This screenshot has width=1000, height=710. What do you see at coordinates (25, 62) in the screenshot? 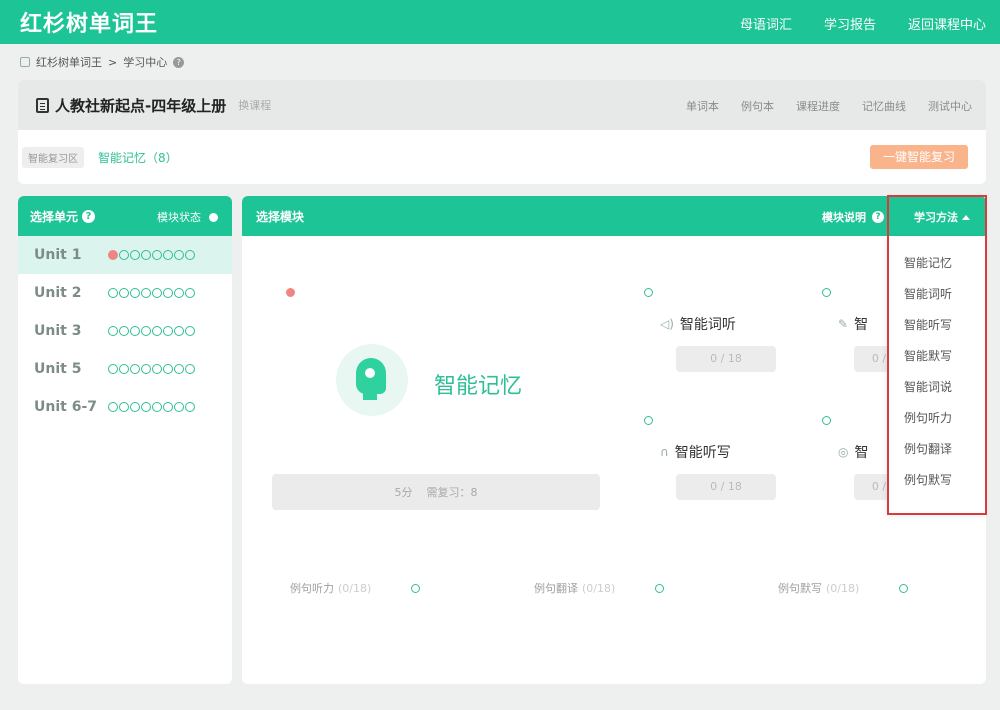
I see `home-icon` at bounding box center [25, 62].